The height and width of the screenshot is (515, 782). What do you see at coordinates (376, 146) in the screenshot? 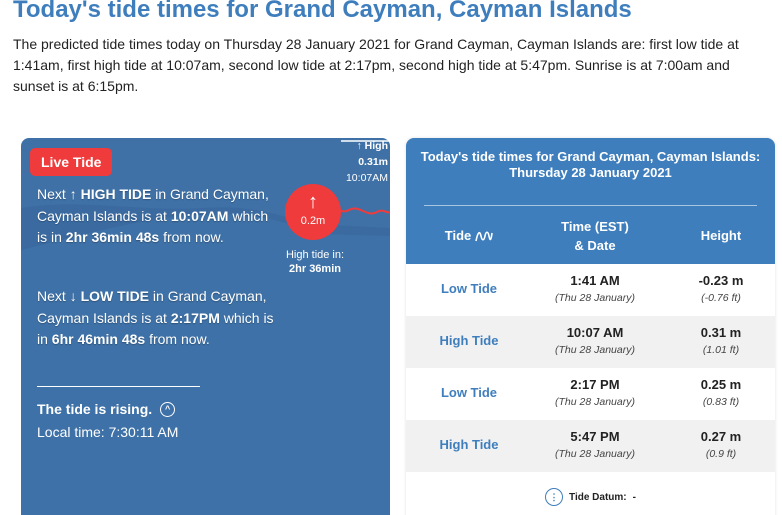
I see `corner-high-label: High` at bounding box center [376, 146].